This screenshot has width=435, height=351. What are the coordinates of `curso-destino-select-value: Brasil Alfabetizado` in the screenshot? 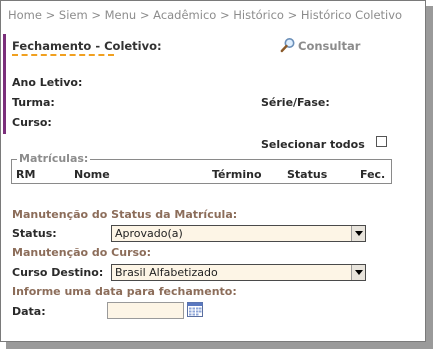 It's located at (166, 272).